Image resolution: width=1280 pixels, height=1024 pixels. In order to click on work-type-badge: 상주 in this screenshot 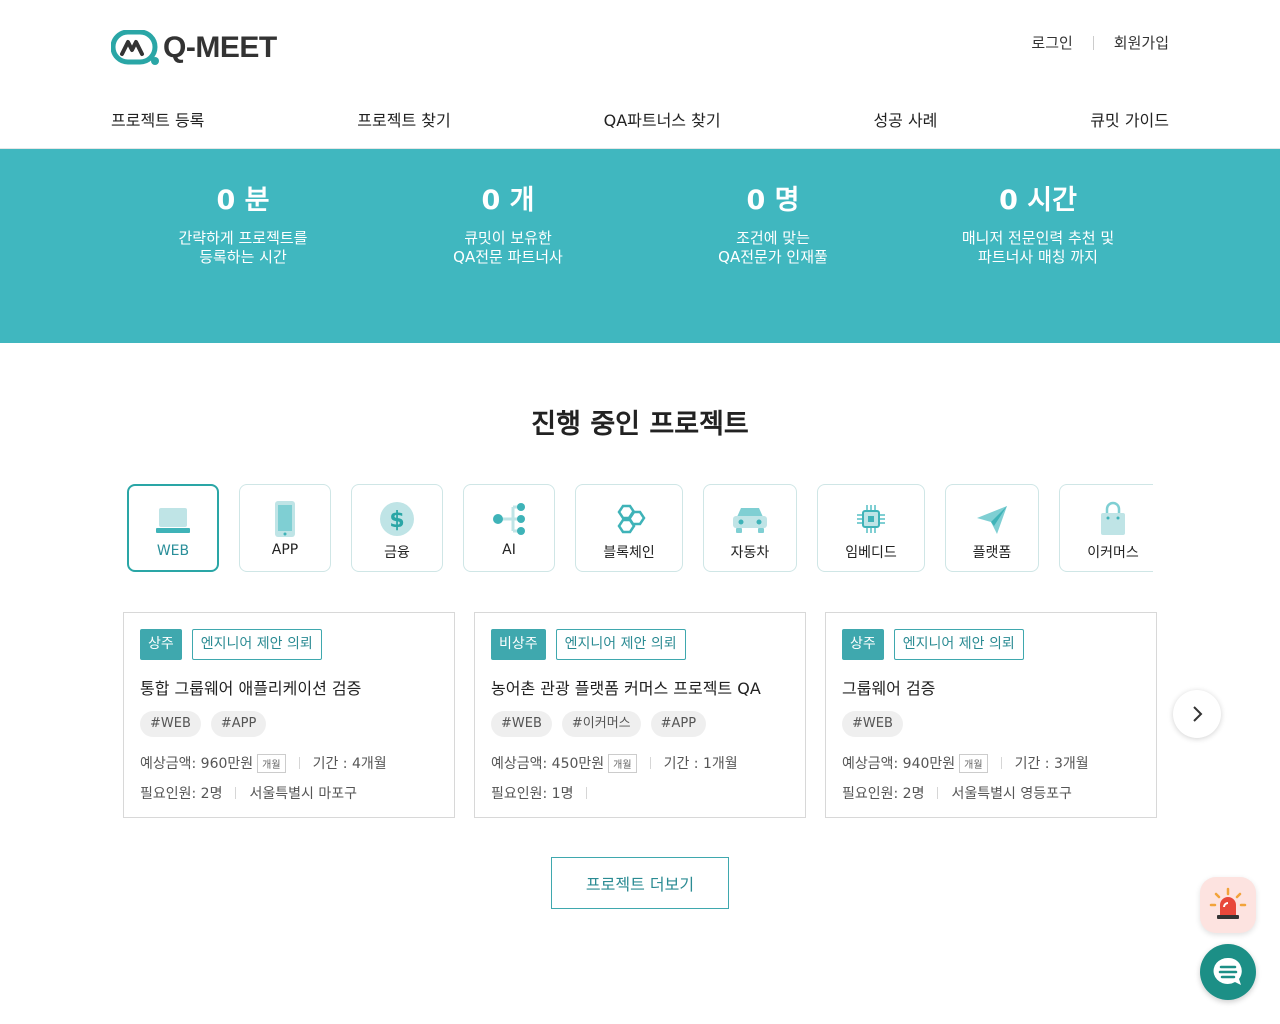, I will do `click(161, 644)`.